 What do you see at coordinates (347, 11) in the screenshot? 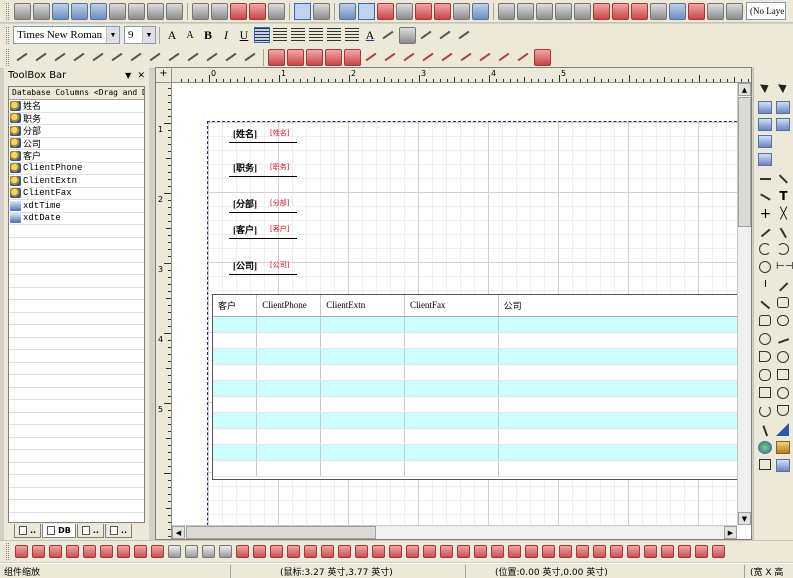
I see `chart-icon` at bounding box center [347, 11].